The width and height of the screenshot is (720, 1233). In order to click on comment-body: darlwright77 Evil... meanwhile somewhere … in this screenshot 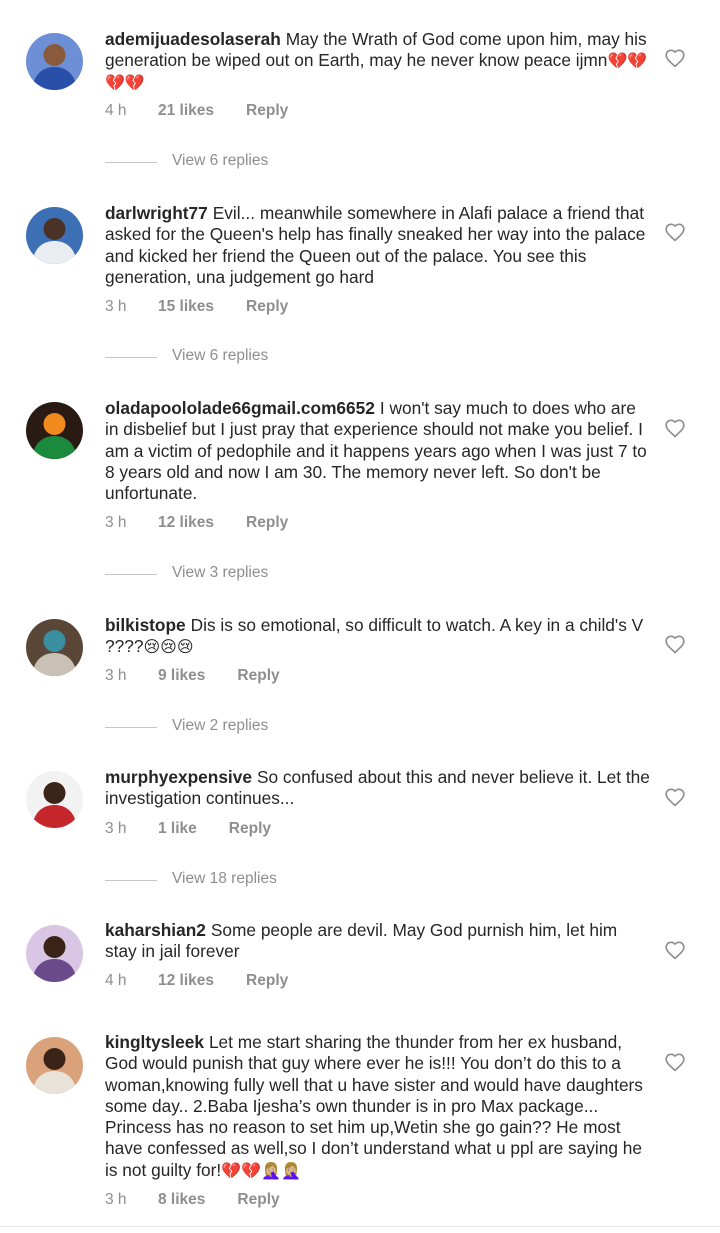, I will do `click(377, 245)`.